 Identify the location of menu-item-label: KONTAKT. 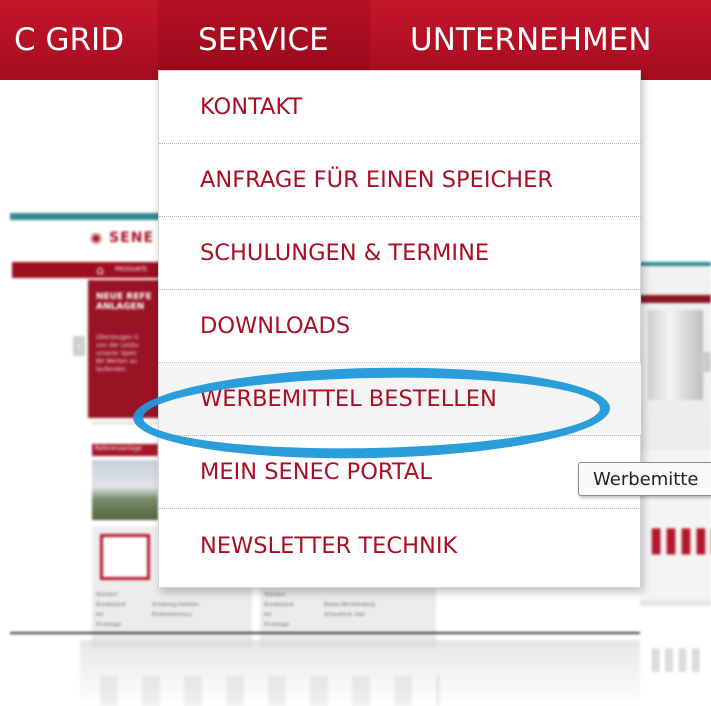
(251, 107).